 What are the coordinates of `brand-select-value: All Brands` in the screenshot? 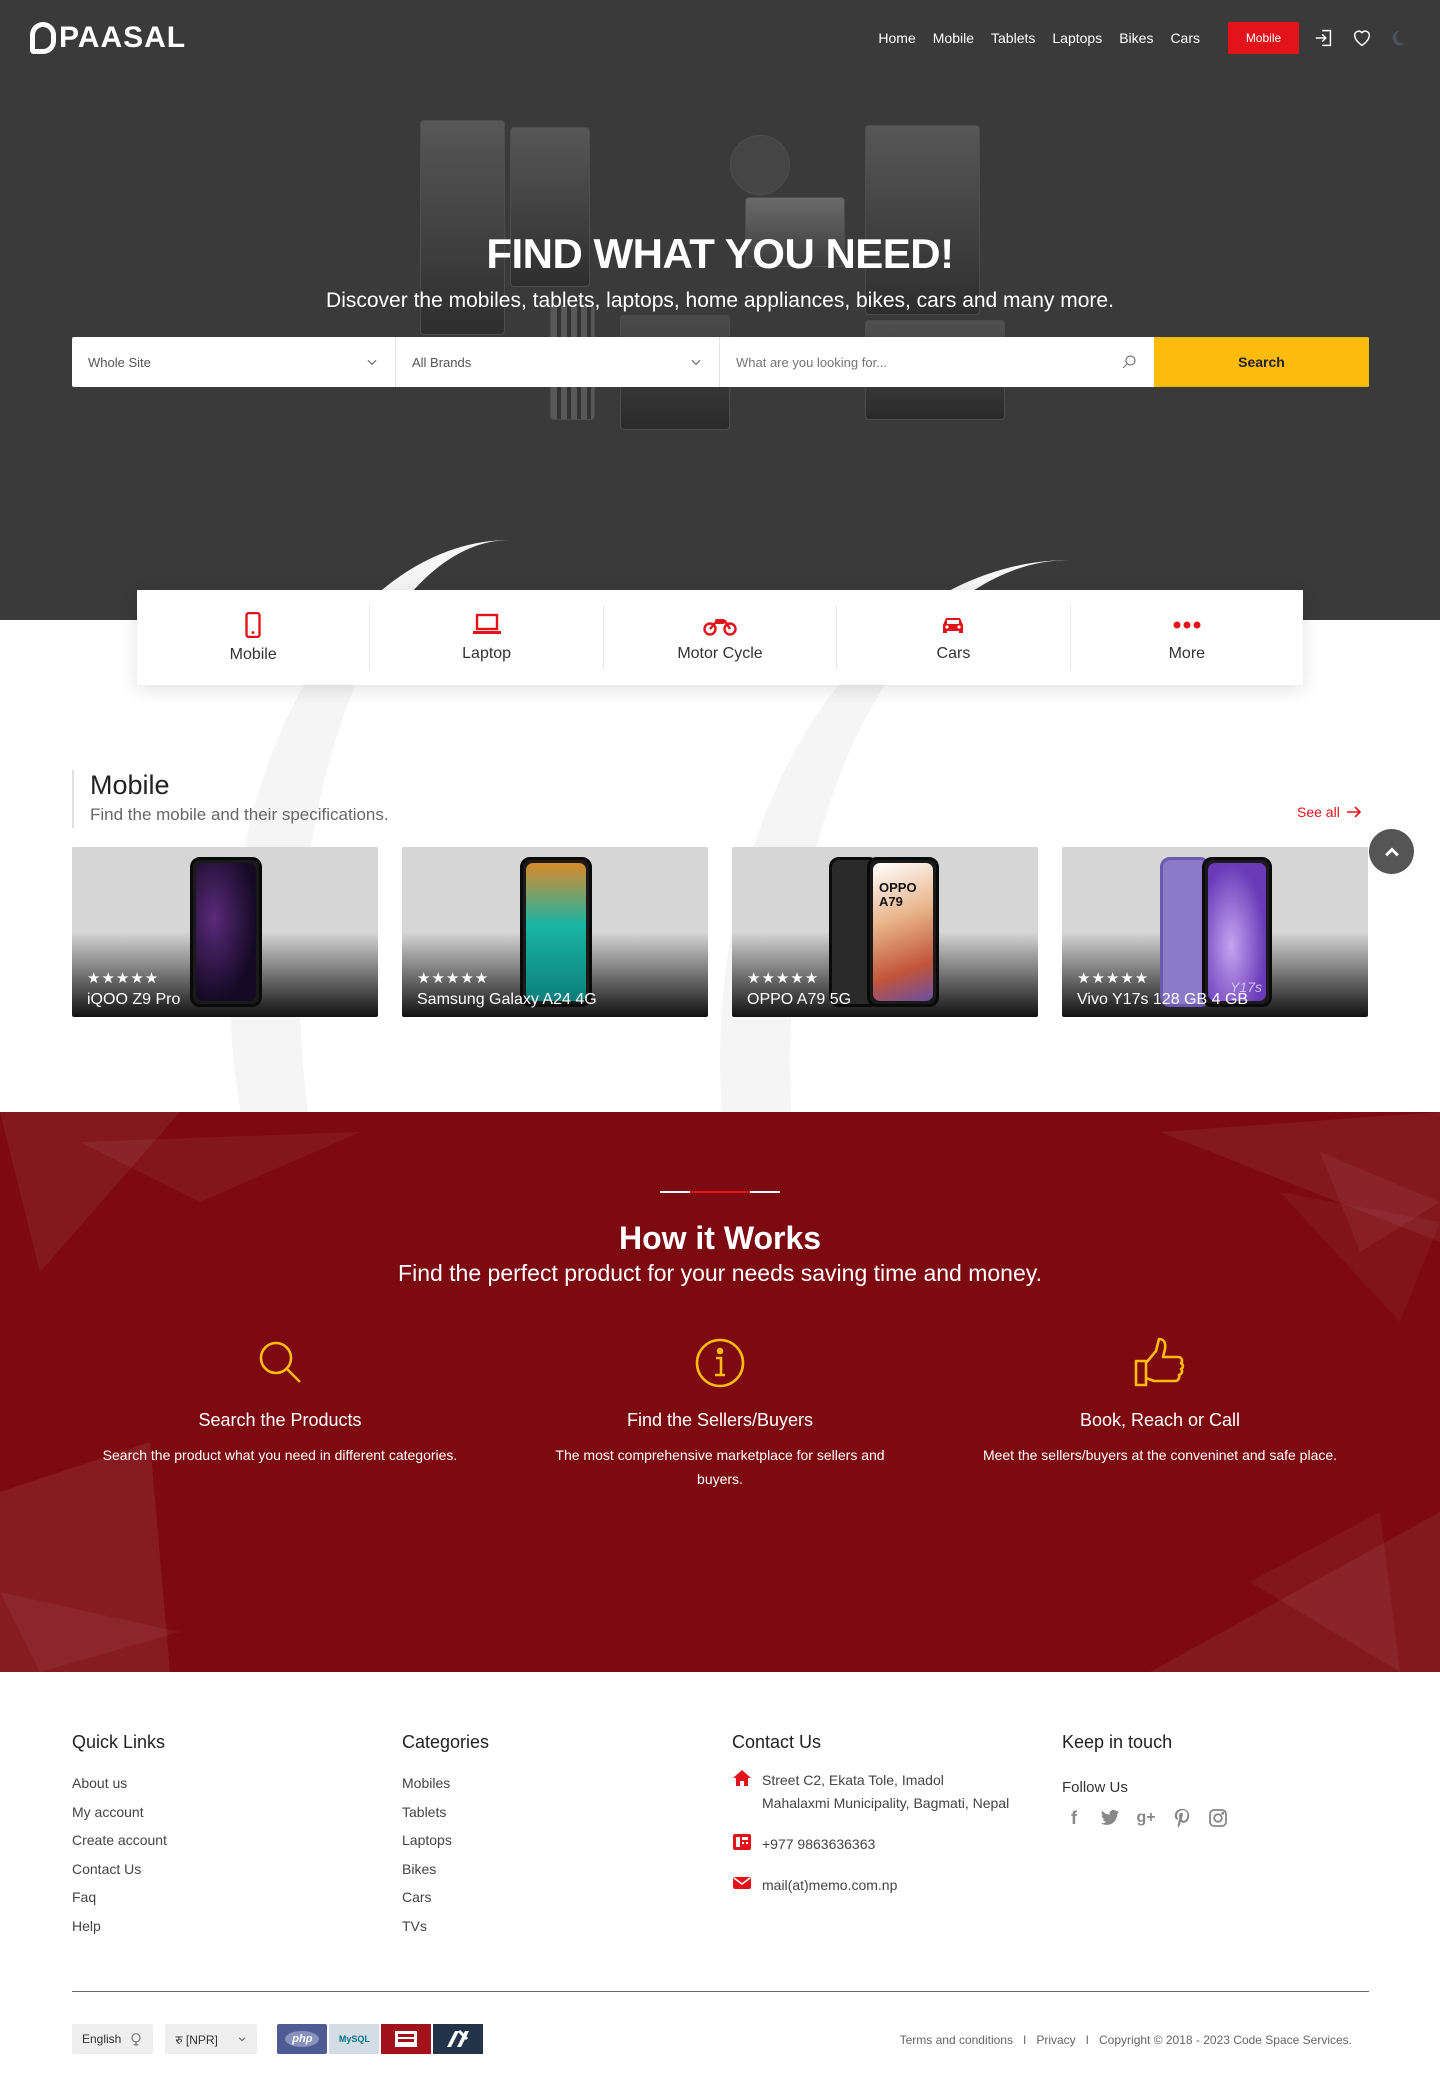 It's located at (442, 362).